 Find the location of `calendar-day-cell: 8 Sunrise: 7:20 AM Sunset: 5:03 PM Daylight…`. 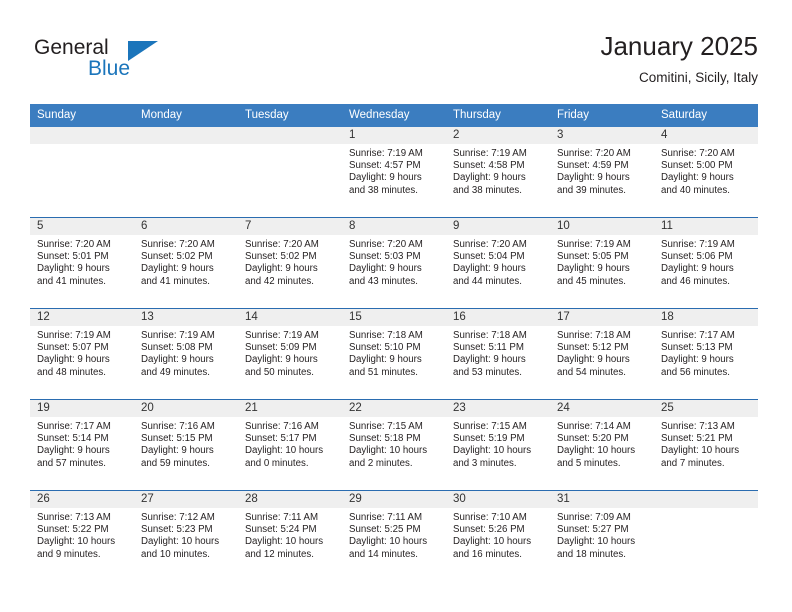

calendar-day-cell: 8 Sunrise: 7:20 AM Sunset: 5:03 PM Daylight… is located at coordinates (394, 263).